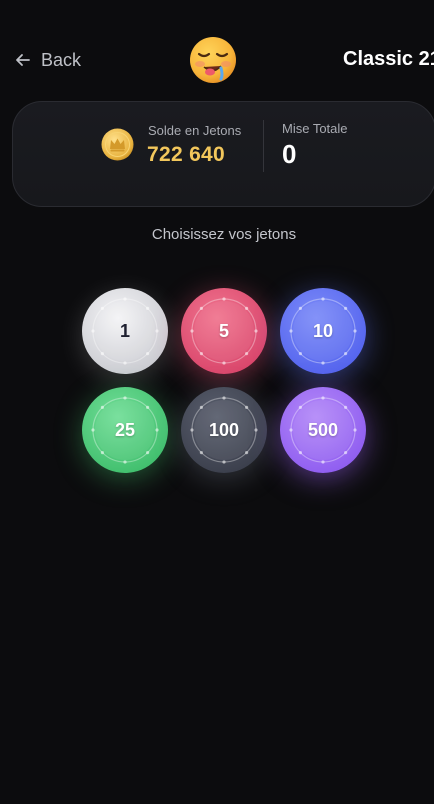 This screenshot has height=804, width=434. I want to click on chip-5-label: 5, so click(223, 330).